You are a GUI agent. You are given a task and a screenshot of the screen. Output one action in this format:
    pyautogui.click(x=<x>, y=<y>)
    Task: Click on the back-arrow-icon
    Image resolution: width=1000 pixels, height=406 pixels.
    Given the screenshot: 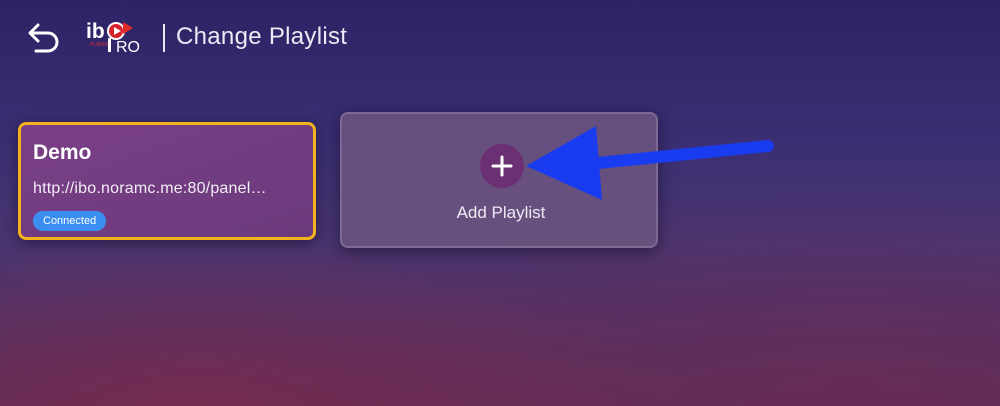 What is the action you would take?
    pyautogui.click(x=43, y=38)
    